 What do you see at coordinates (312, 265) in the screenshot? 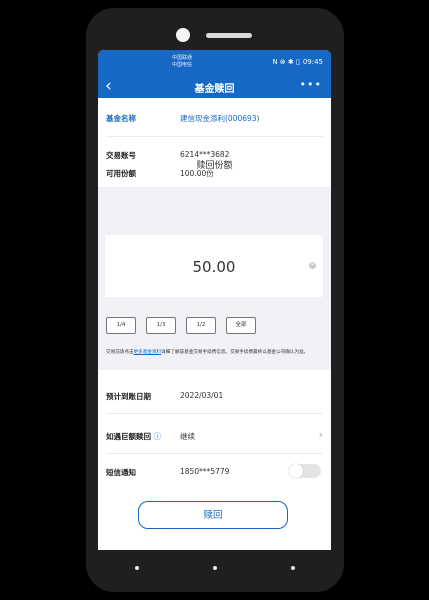
I see `clear-icon: ✕` at bounding box center [312, 265].